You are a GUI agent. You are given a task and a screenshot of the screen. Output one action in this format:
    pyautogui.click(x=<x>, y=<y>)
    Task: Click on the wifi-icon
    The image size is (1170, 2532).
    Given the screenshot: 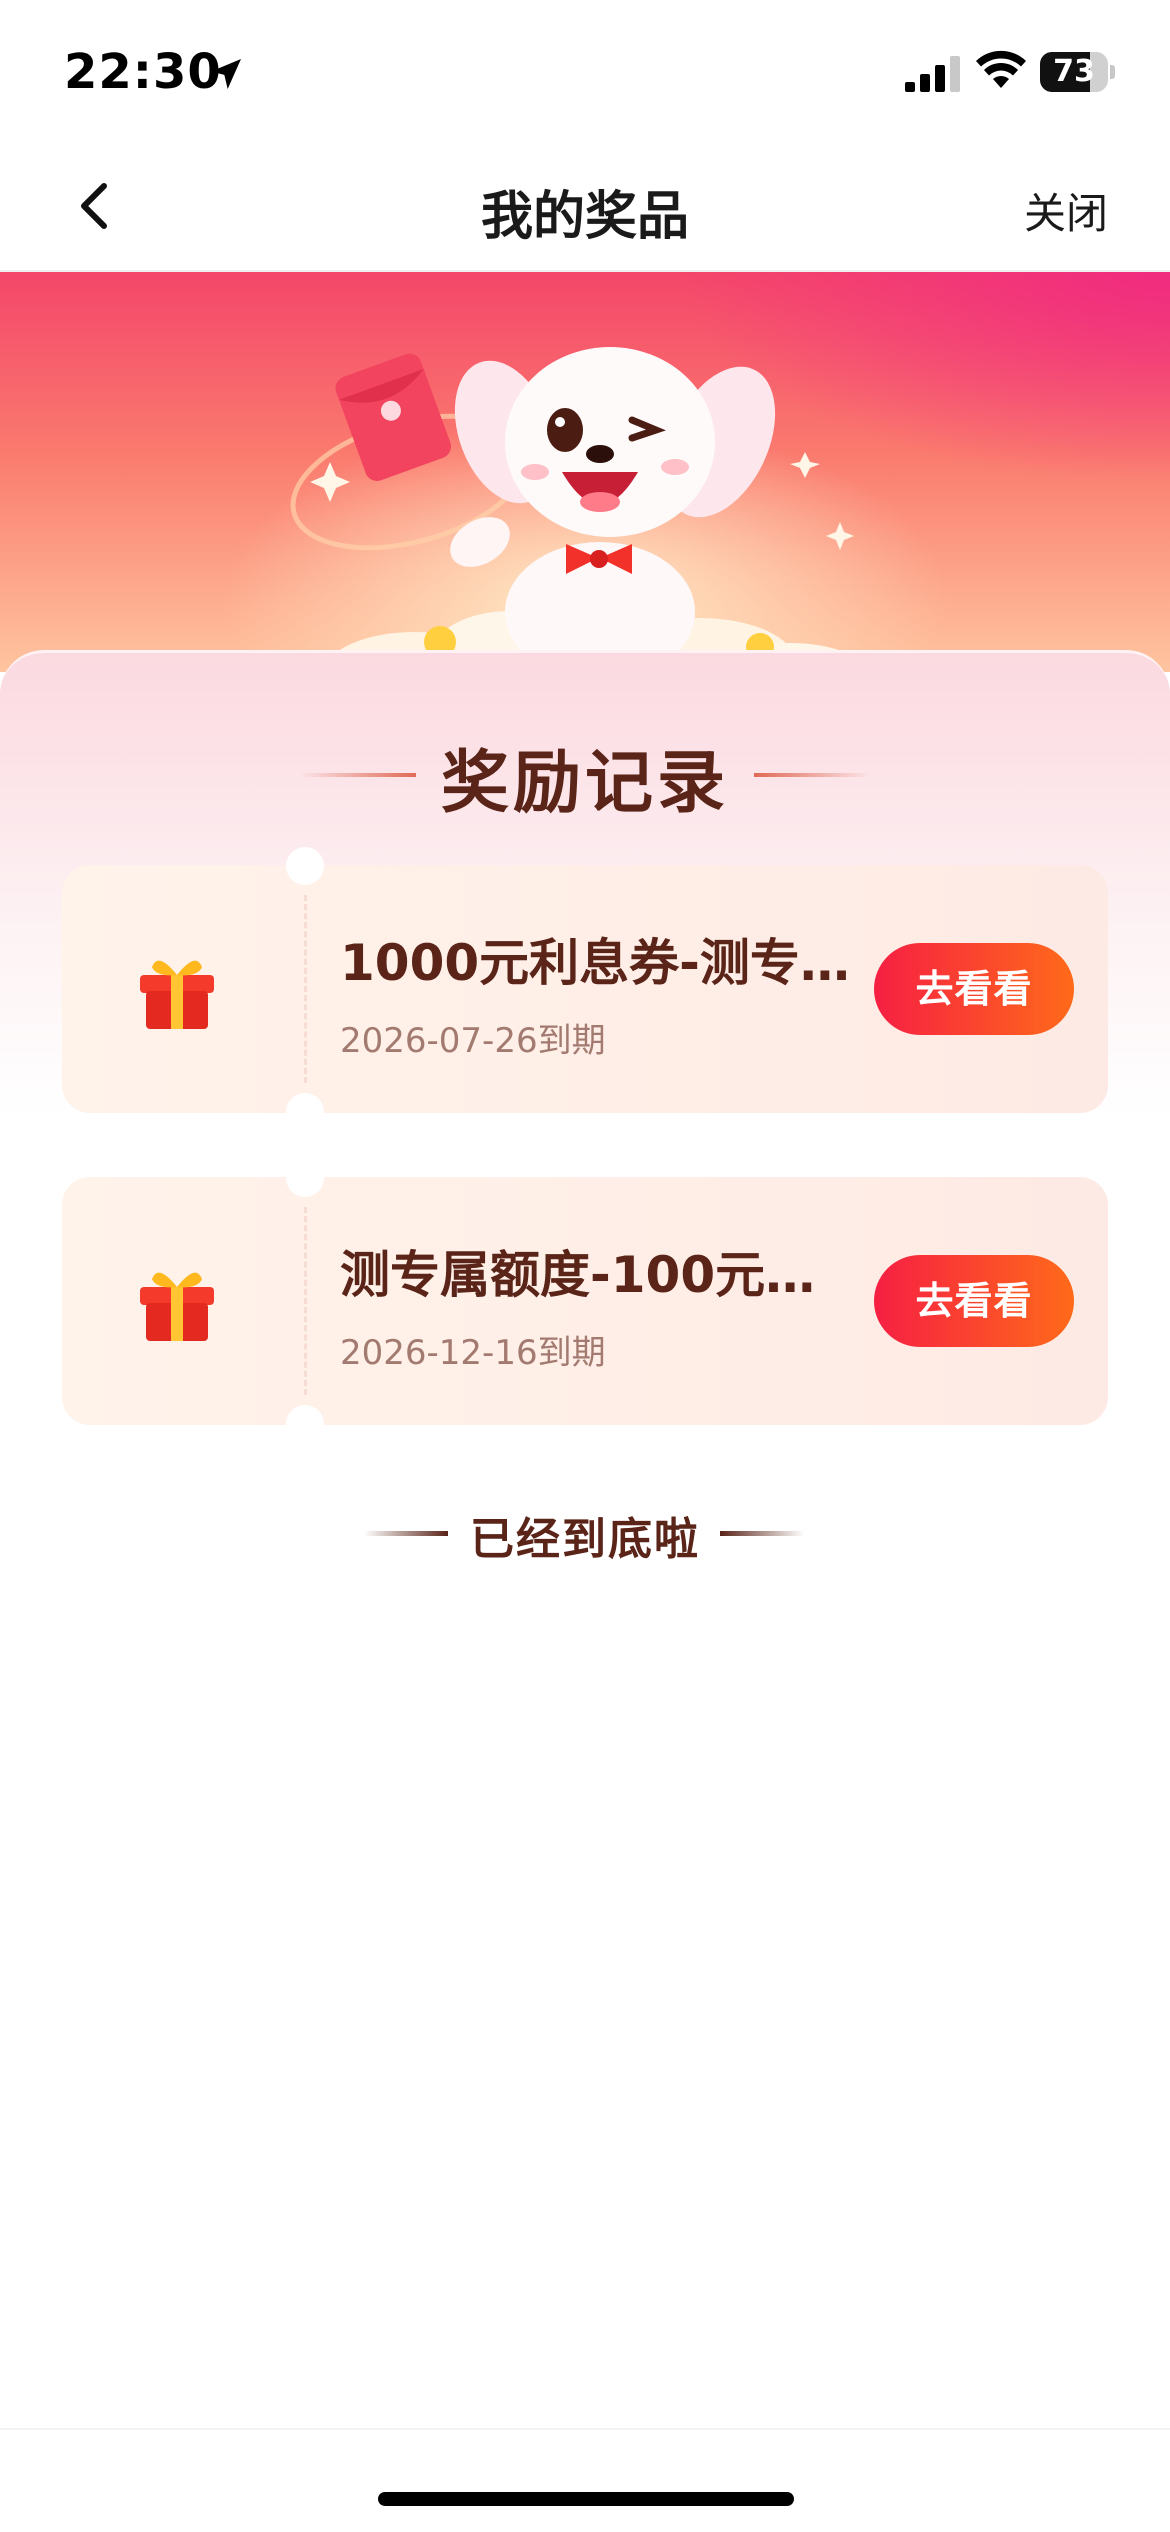 What is the action you would take?
    pyautogui.click(x=1001, y=69)
    